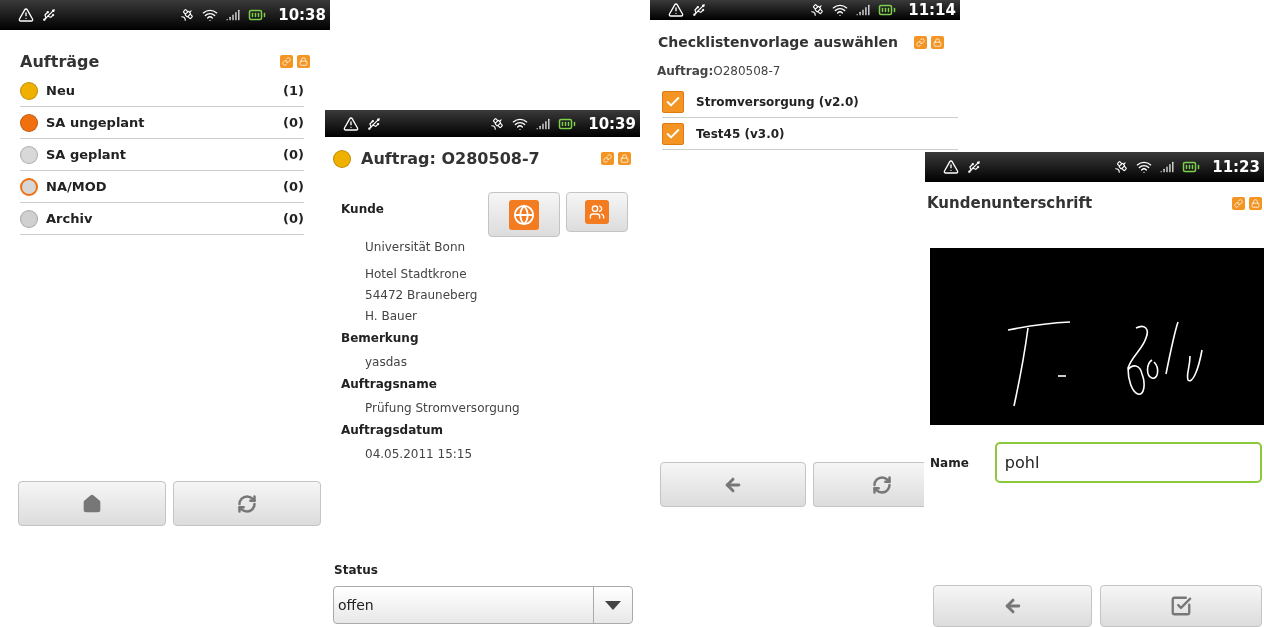  Describe the element at coordinates (1236, 167) in the screenshot. I see `status-time: 11:23` at that location.